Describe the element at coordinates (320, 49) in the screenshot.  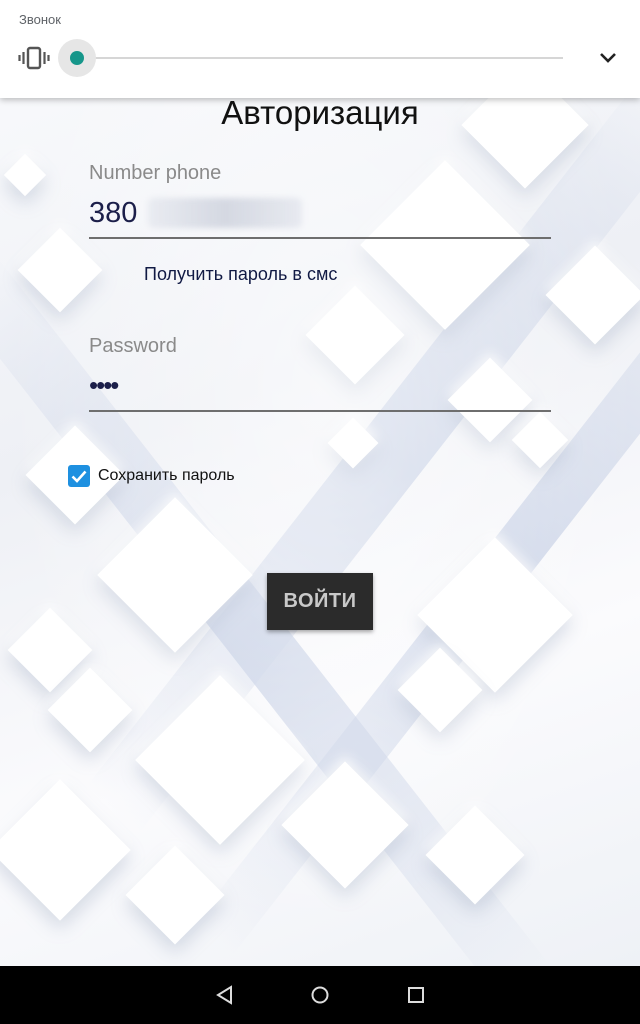
I see `volume-panel: Звонок` at that location.